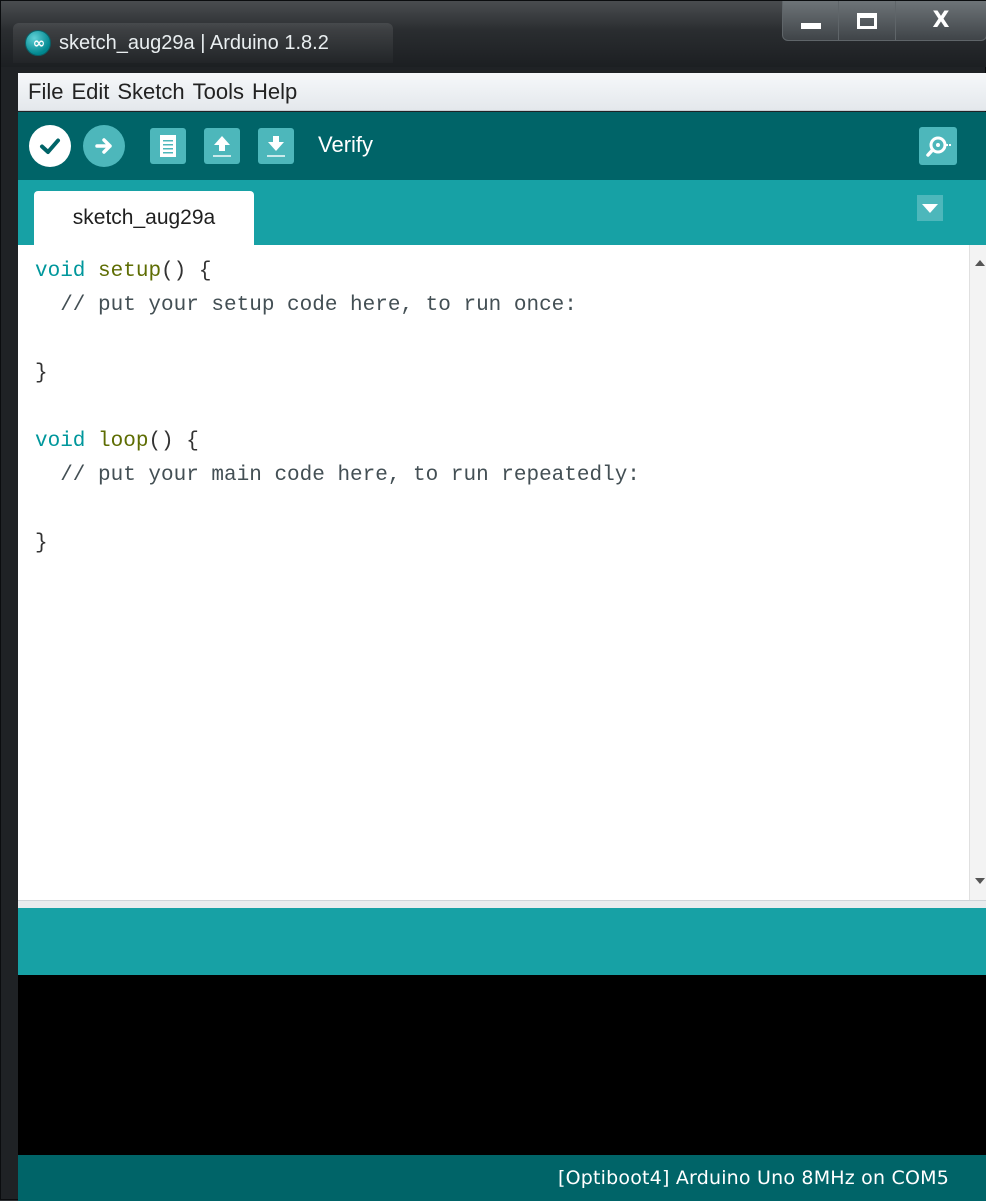 The height and width of the screenshot is (1201, 986). Describe the element at coordinates (130, 271) in the screenshot. I see `function-setup: setup` at that location.